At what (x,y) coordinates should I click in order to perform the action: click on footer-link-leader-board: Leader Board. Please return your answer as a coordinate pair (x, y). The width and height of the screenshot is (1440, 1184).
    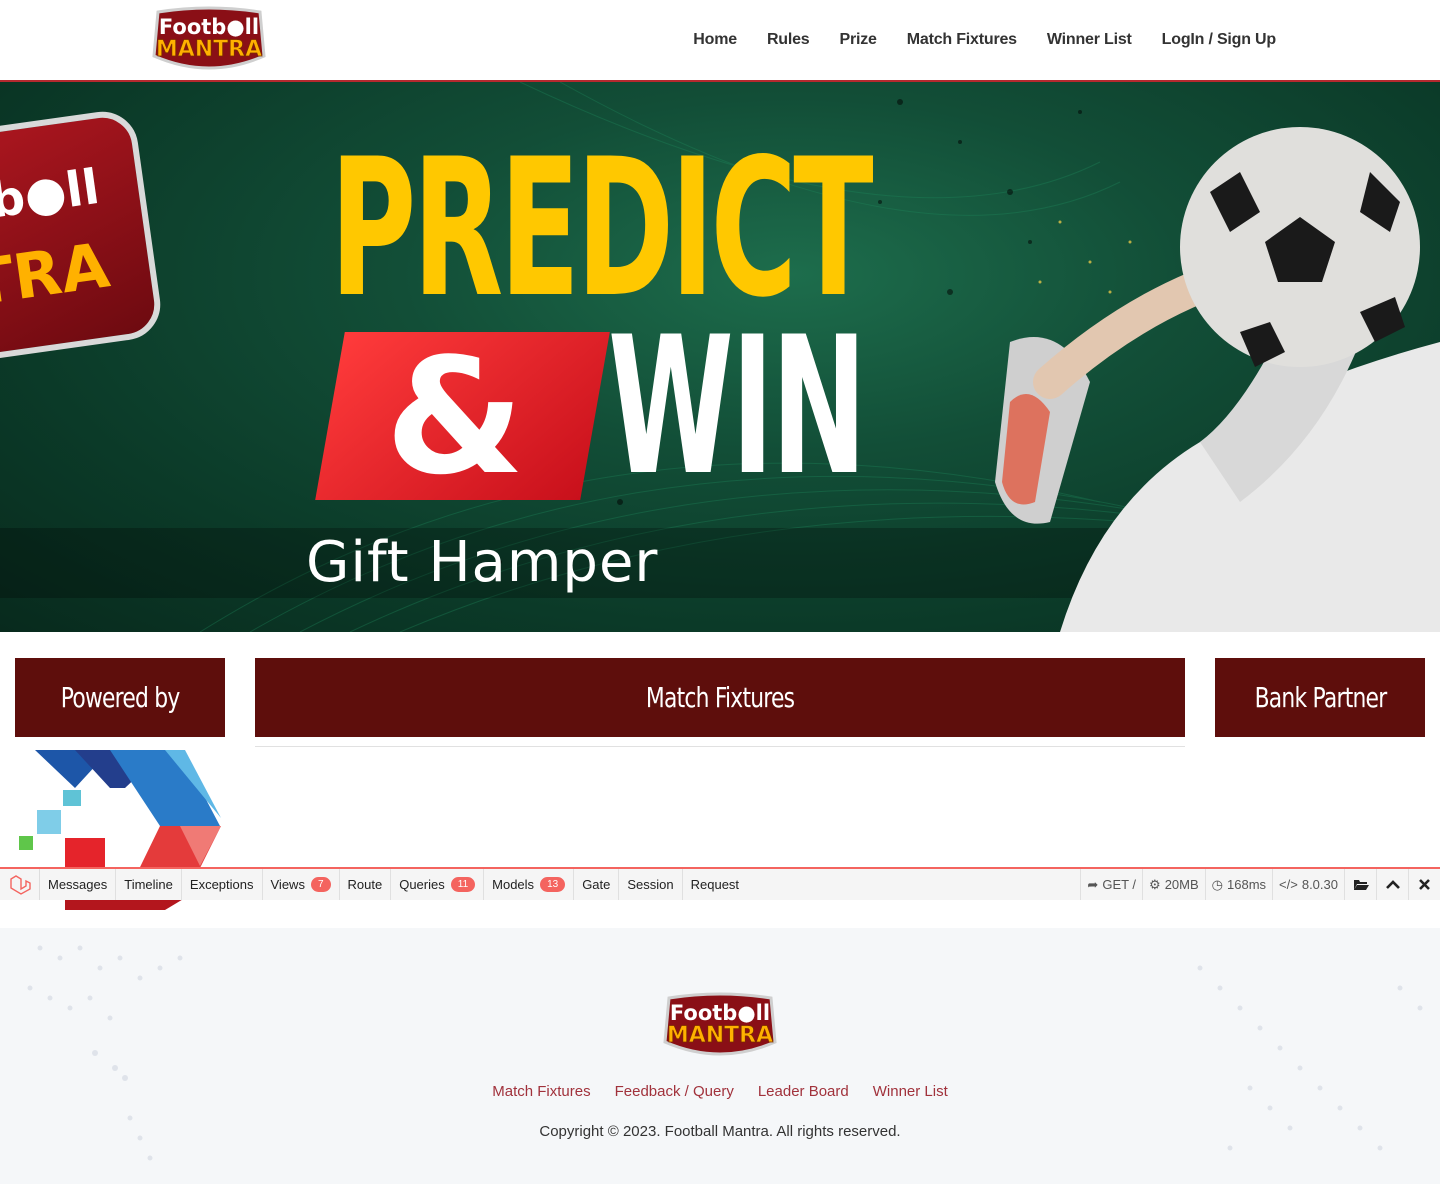
    Looking at the image, I should click on (803, 1091).